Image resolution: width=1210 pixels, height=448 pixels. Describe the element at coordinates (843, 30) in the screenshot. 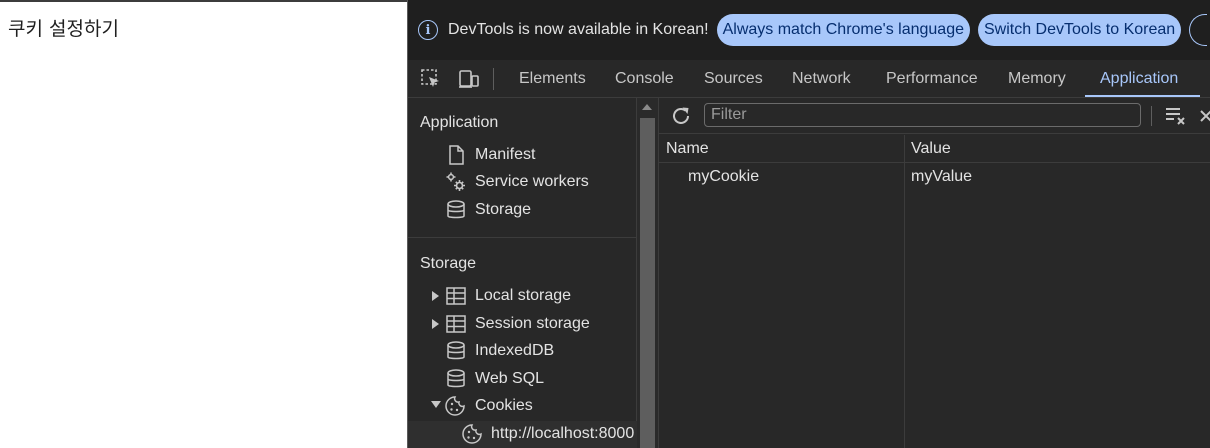

I see `match-language-button: Always match Chrome's language` at that location.